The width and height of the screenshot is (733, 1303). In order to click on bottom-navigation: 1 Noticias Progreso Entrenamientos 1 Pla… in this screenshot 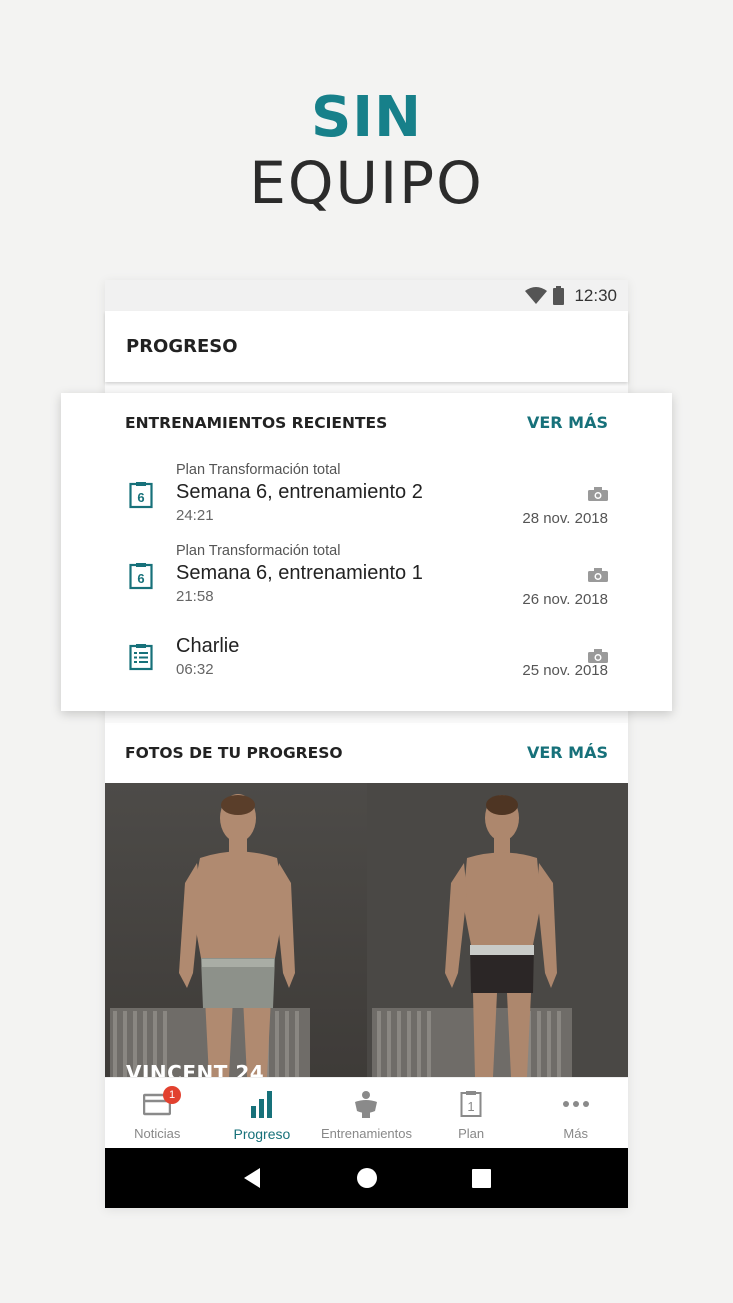, I will do `click(366, 1112)`.